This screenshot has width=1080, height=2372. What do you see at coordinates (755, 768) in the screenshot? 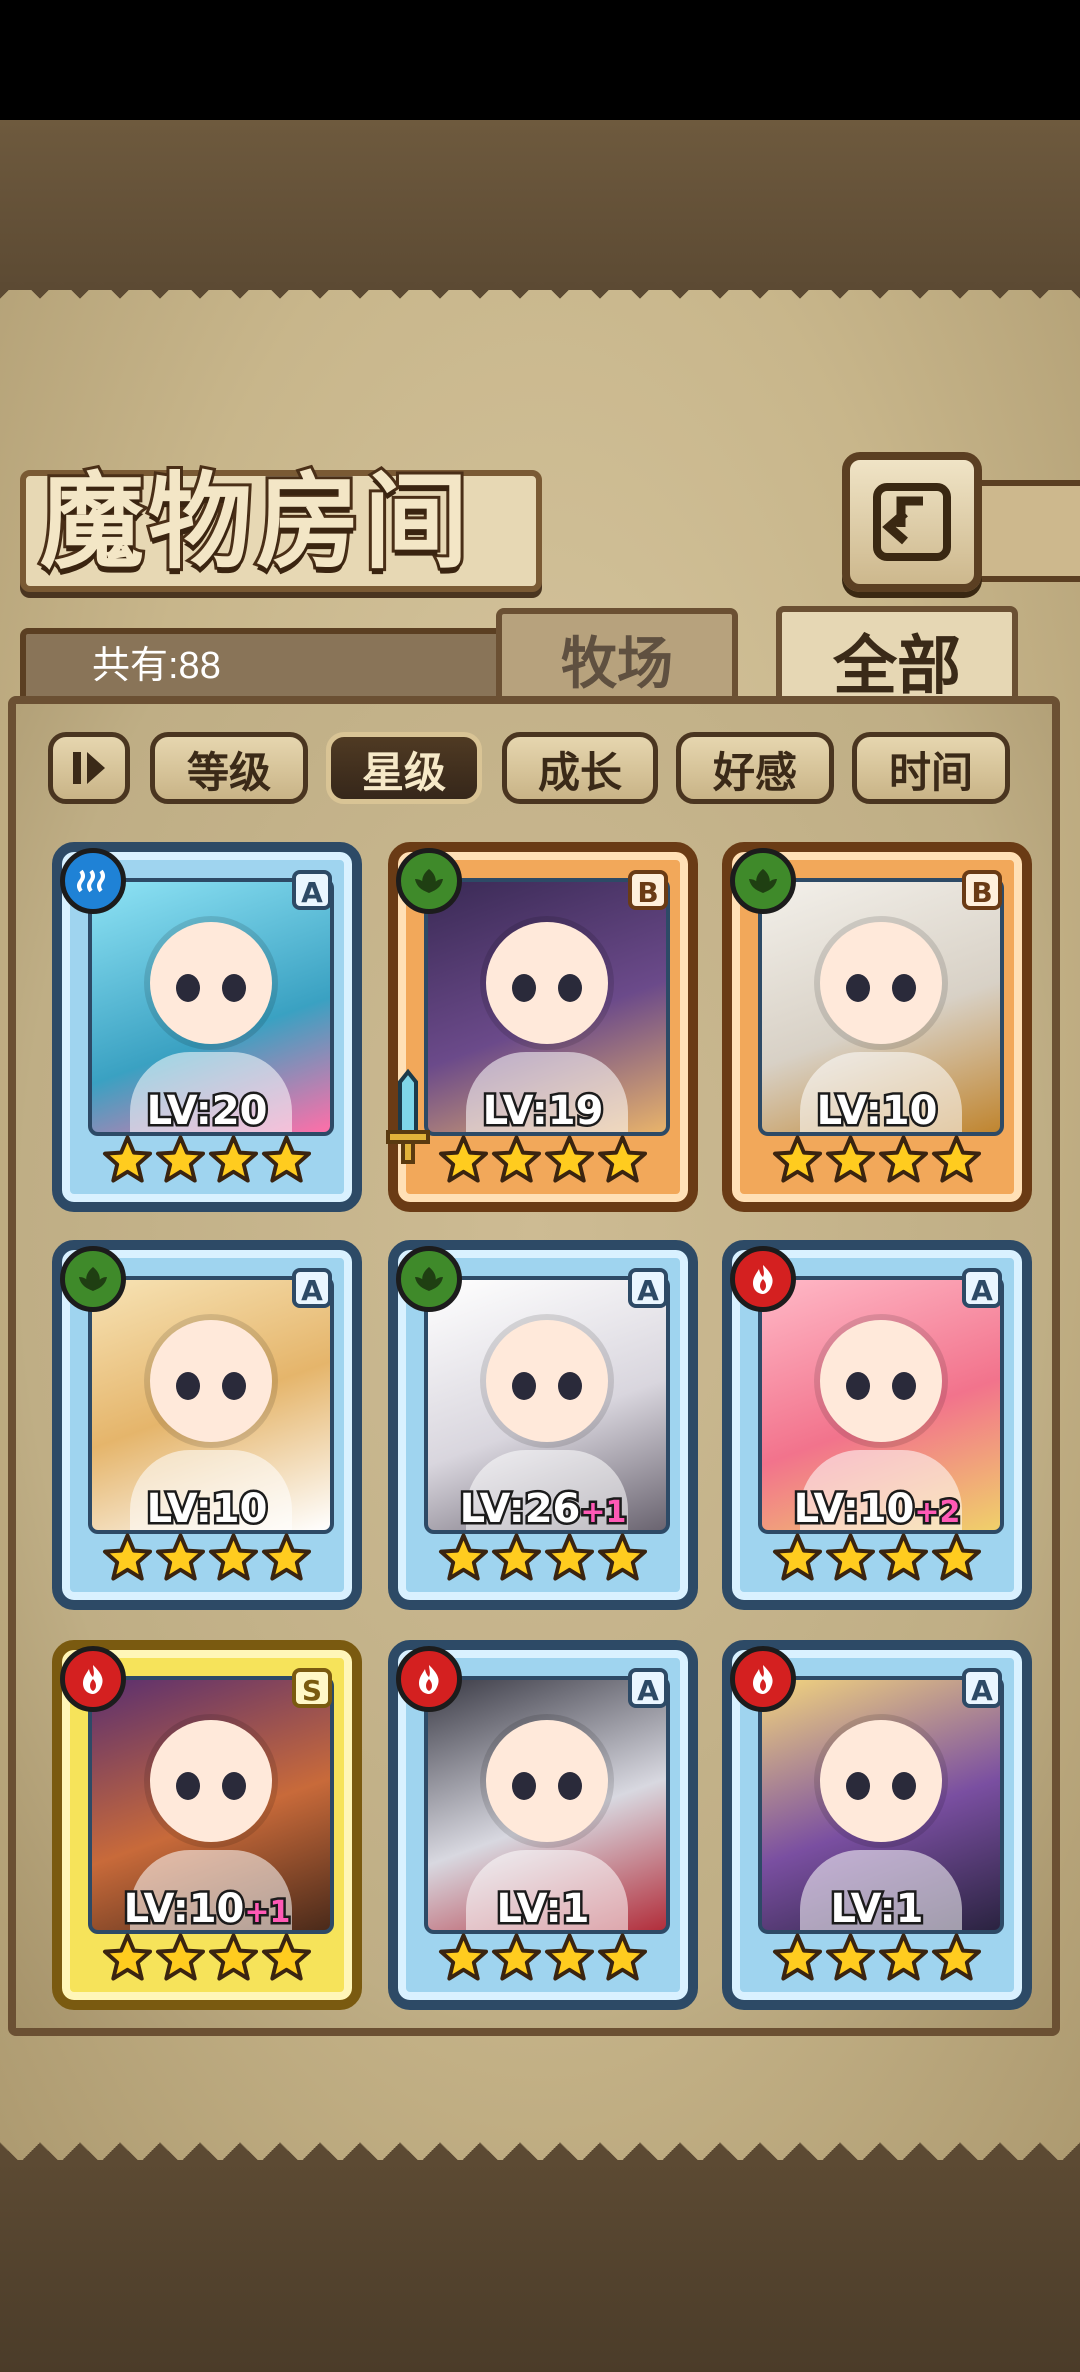
I see `sort-by-affection-button: 好感` at bounding box center [755, 768].